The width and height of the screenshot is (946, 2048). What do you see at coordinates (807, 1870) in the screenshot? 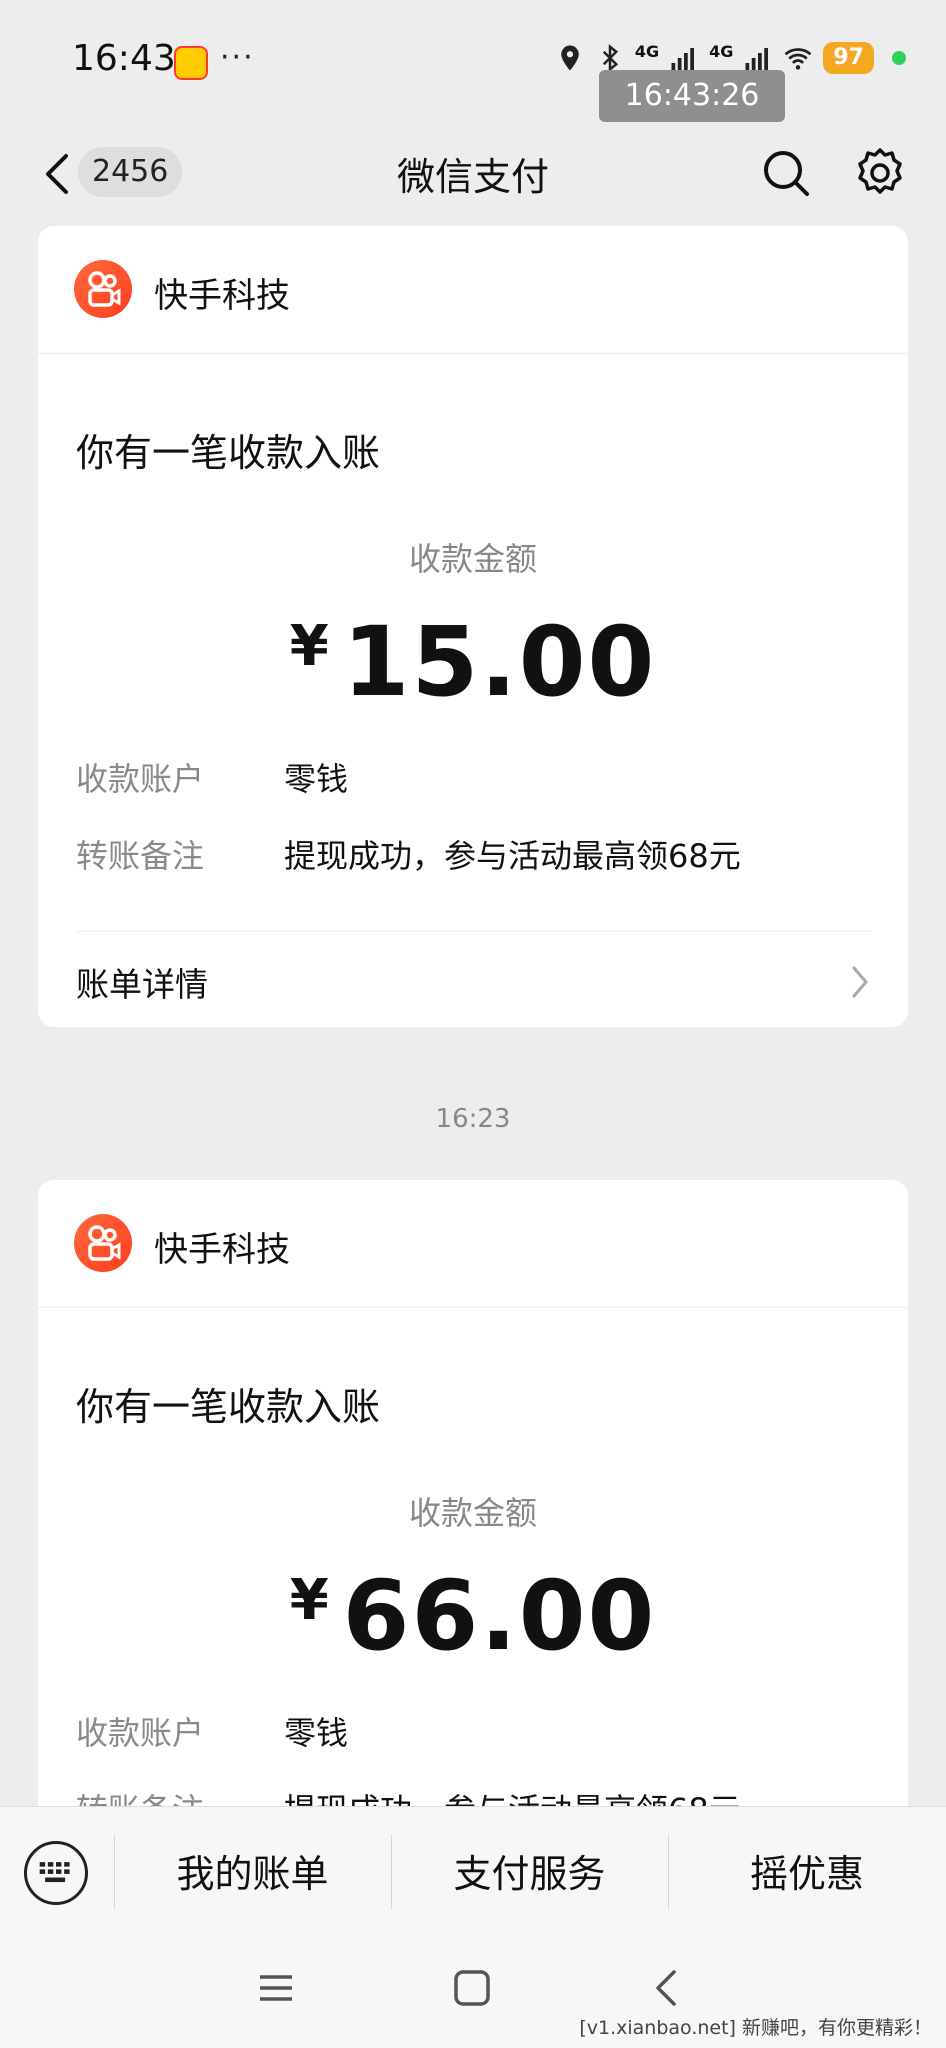
I see `menu-shake-discounts: 摇优惠` at bounding box center [807, 1870].